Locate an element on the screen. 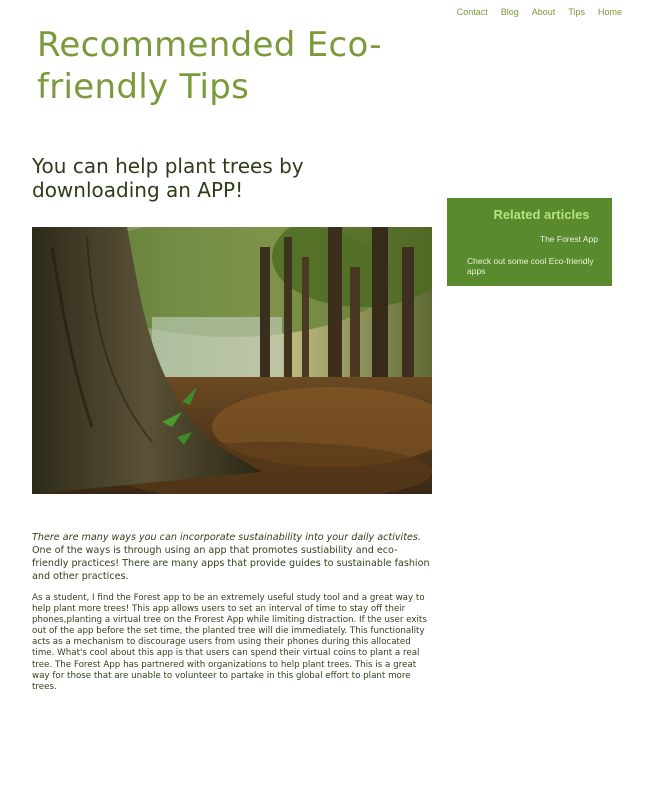 The image size is (660, 792). nav-link-tips: Tips is located at coordinates (576, 12).